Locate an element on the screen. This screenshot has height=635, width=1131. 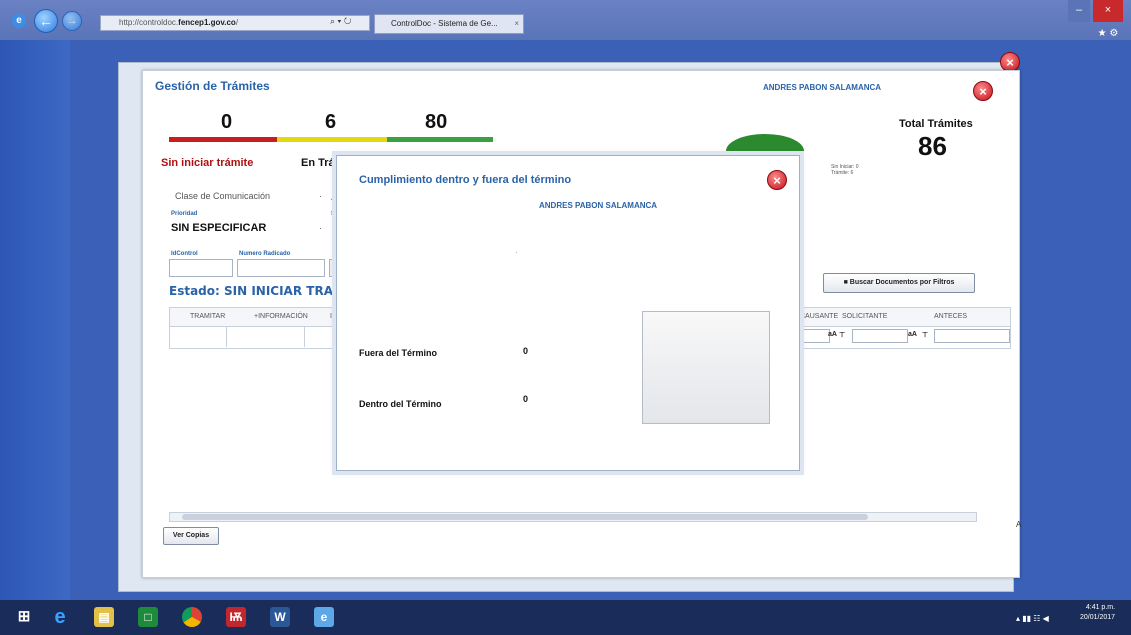
address-controls: ⌕ ▾ ↻ is located at coordinates (340, 21).